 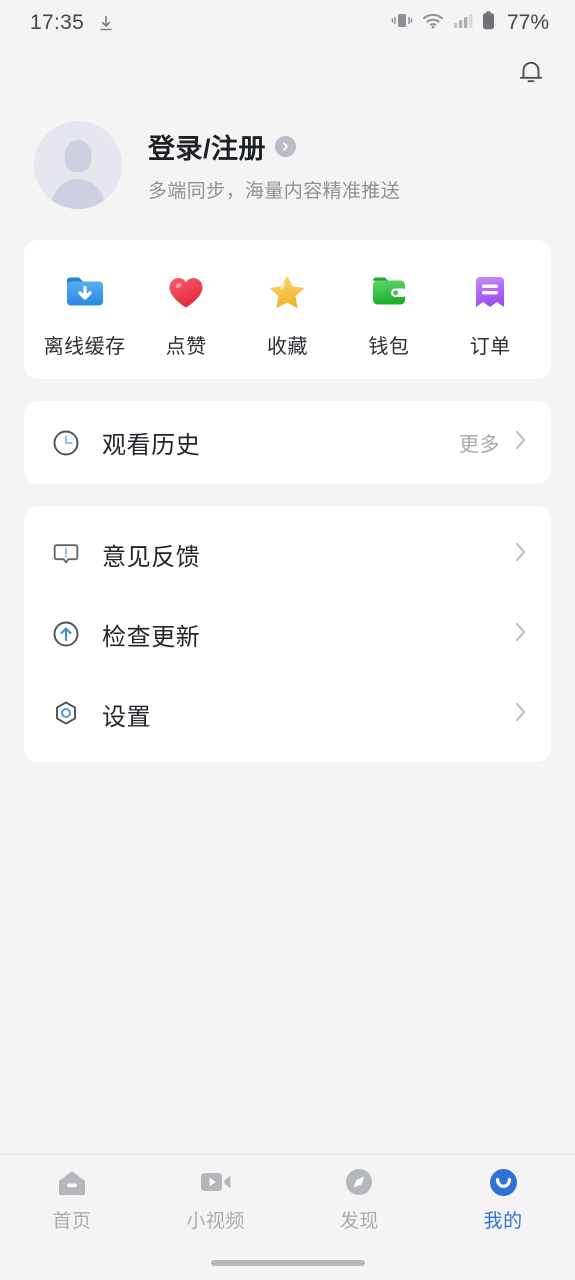 What do you see at coordinates (274, 146) in the screenshot?
I see `login-register-row: 登录/注册` at bounding box center [274, 146].